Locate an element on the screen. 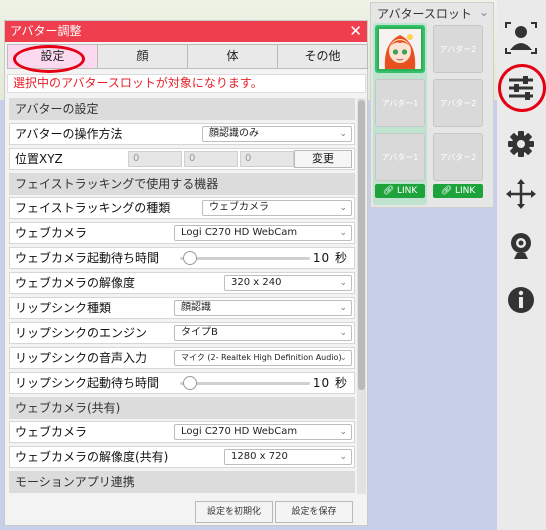 The width and height of the screenshot is (546, 530). row-shared-webcam: ウェブカメラ Logi C270 HD WebCam ⌄ is located at coordinates (182, 432).